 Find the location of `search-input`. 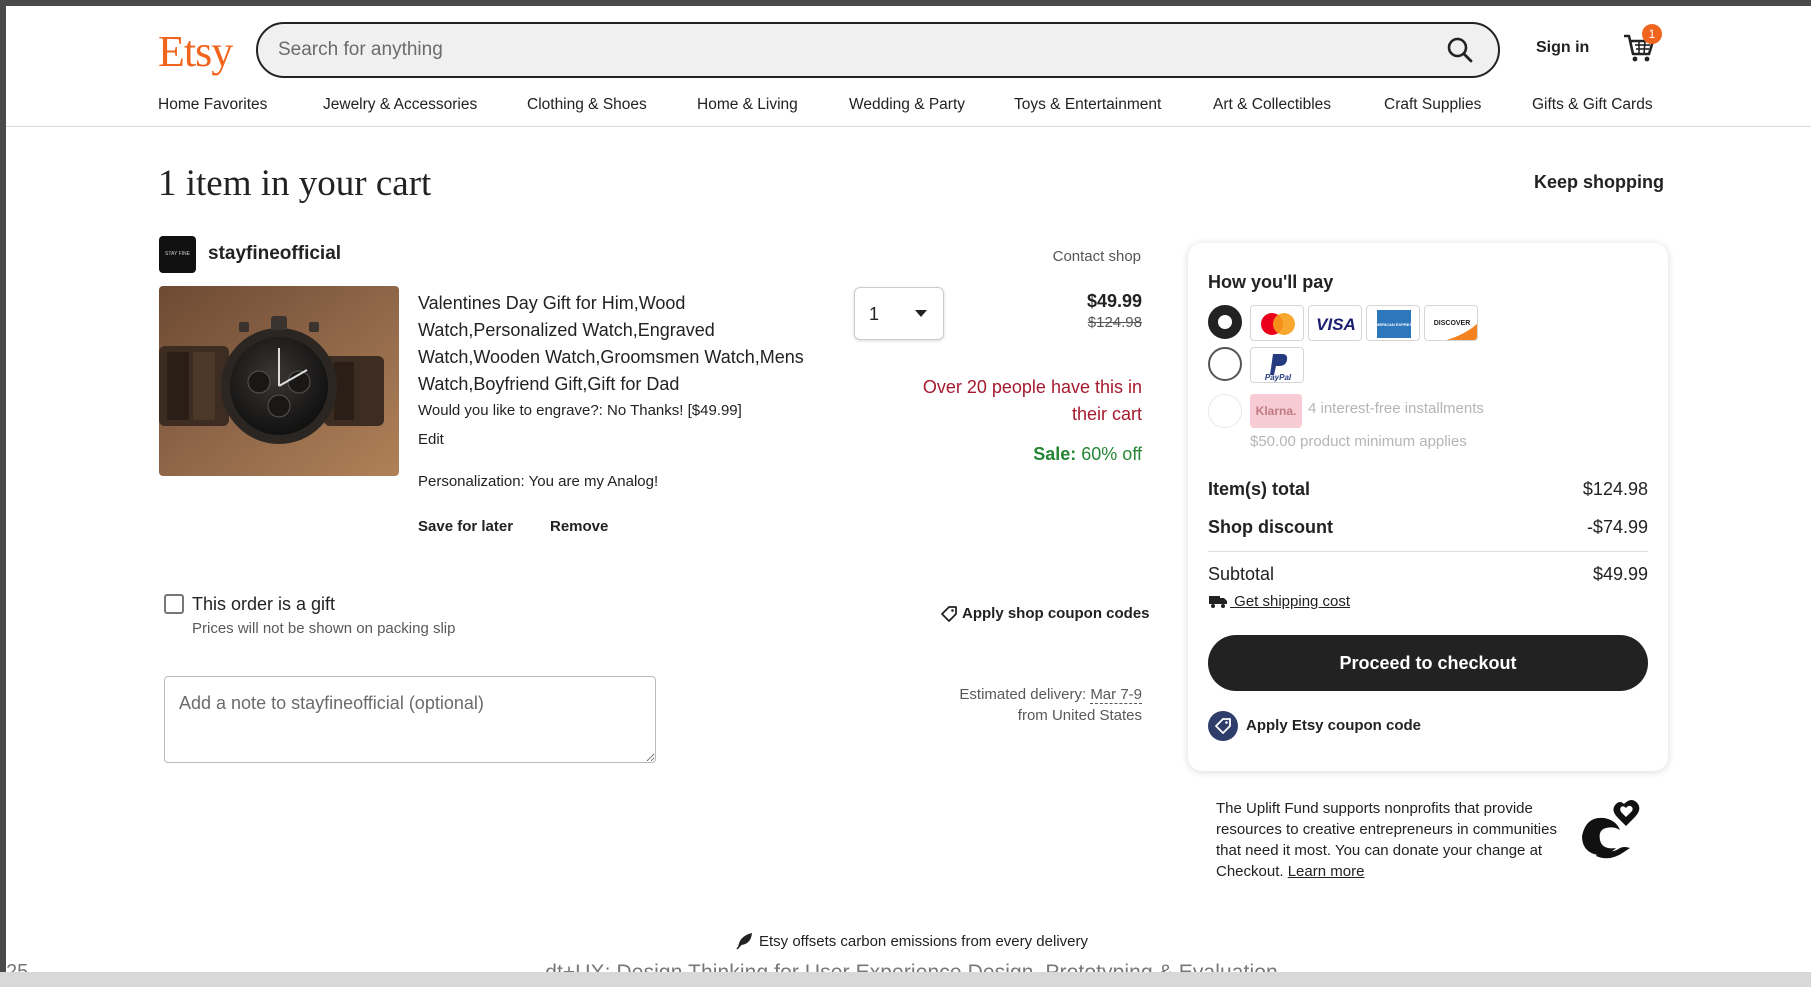

search-input is located at coordinates (848, 50).